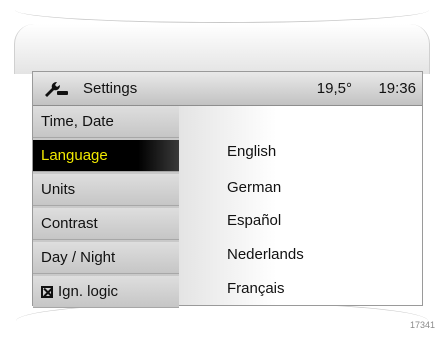  I want to click on menu-item-language: Language, so click(106, 156).